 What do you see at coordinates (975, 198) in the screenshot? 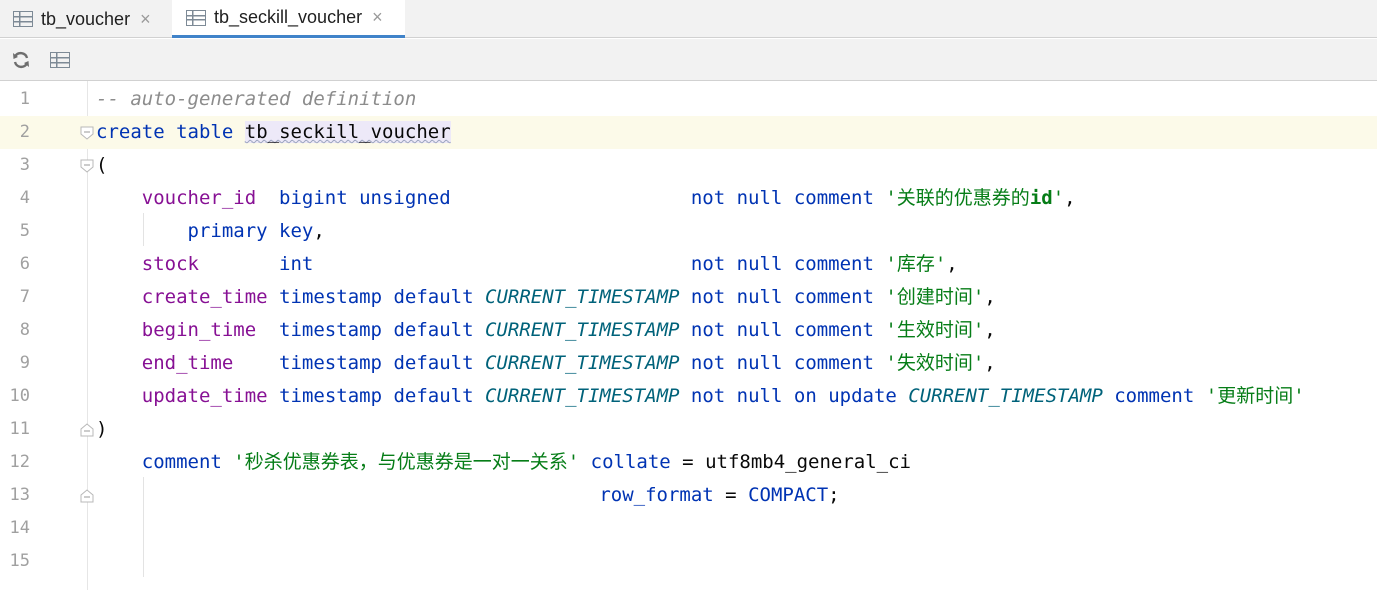
I see `string-literal: '关联的优惠券的id'` at bounding box center [975, 198].